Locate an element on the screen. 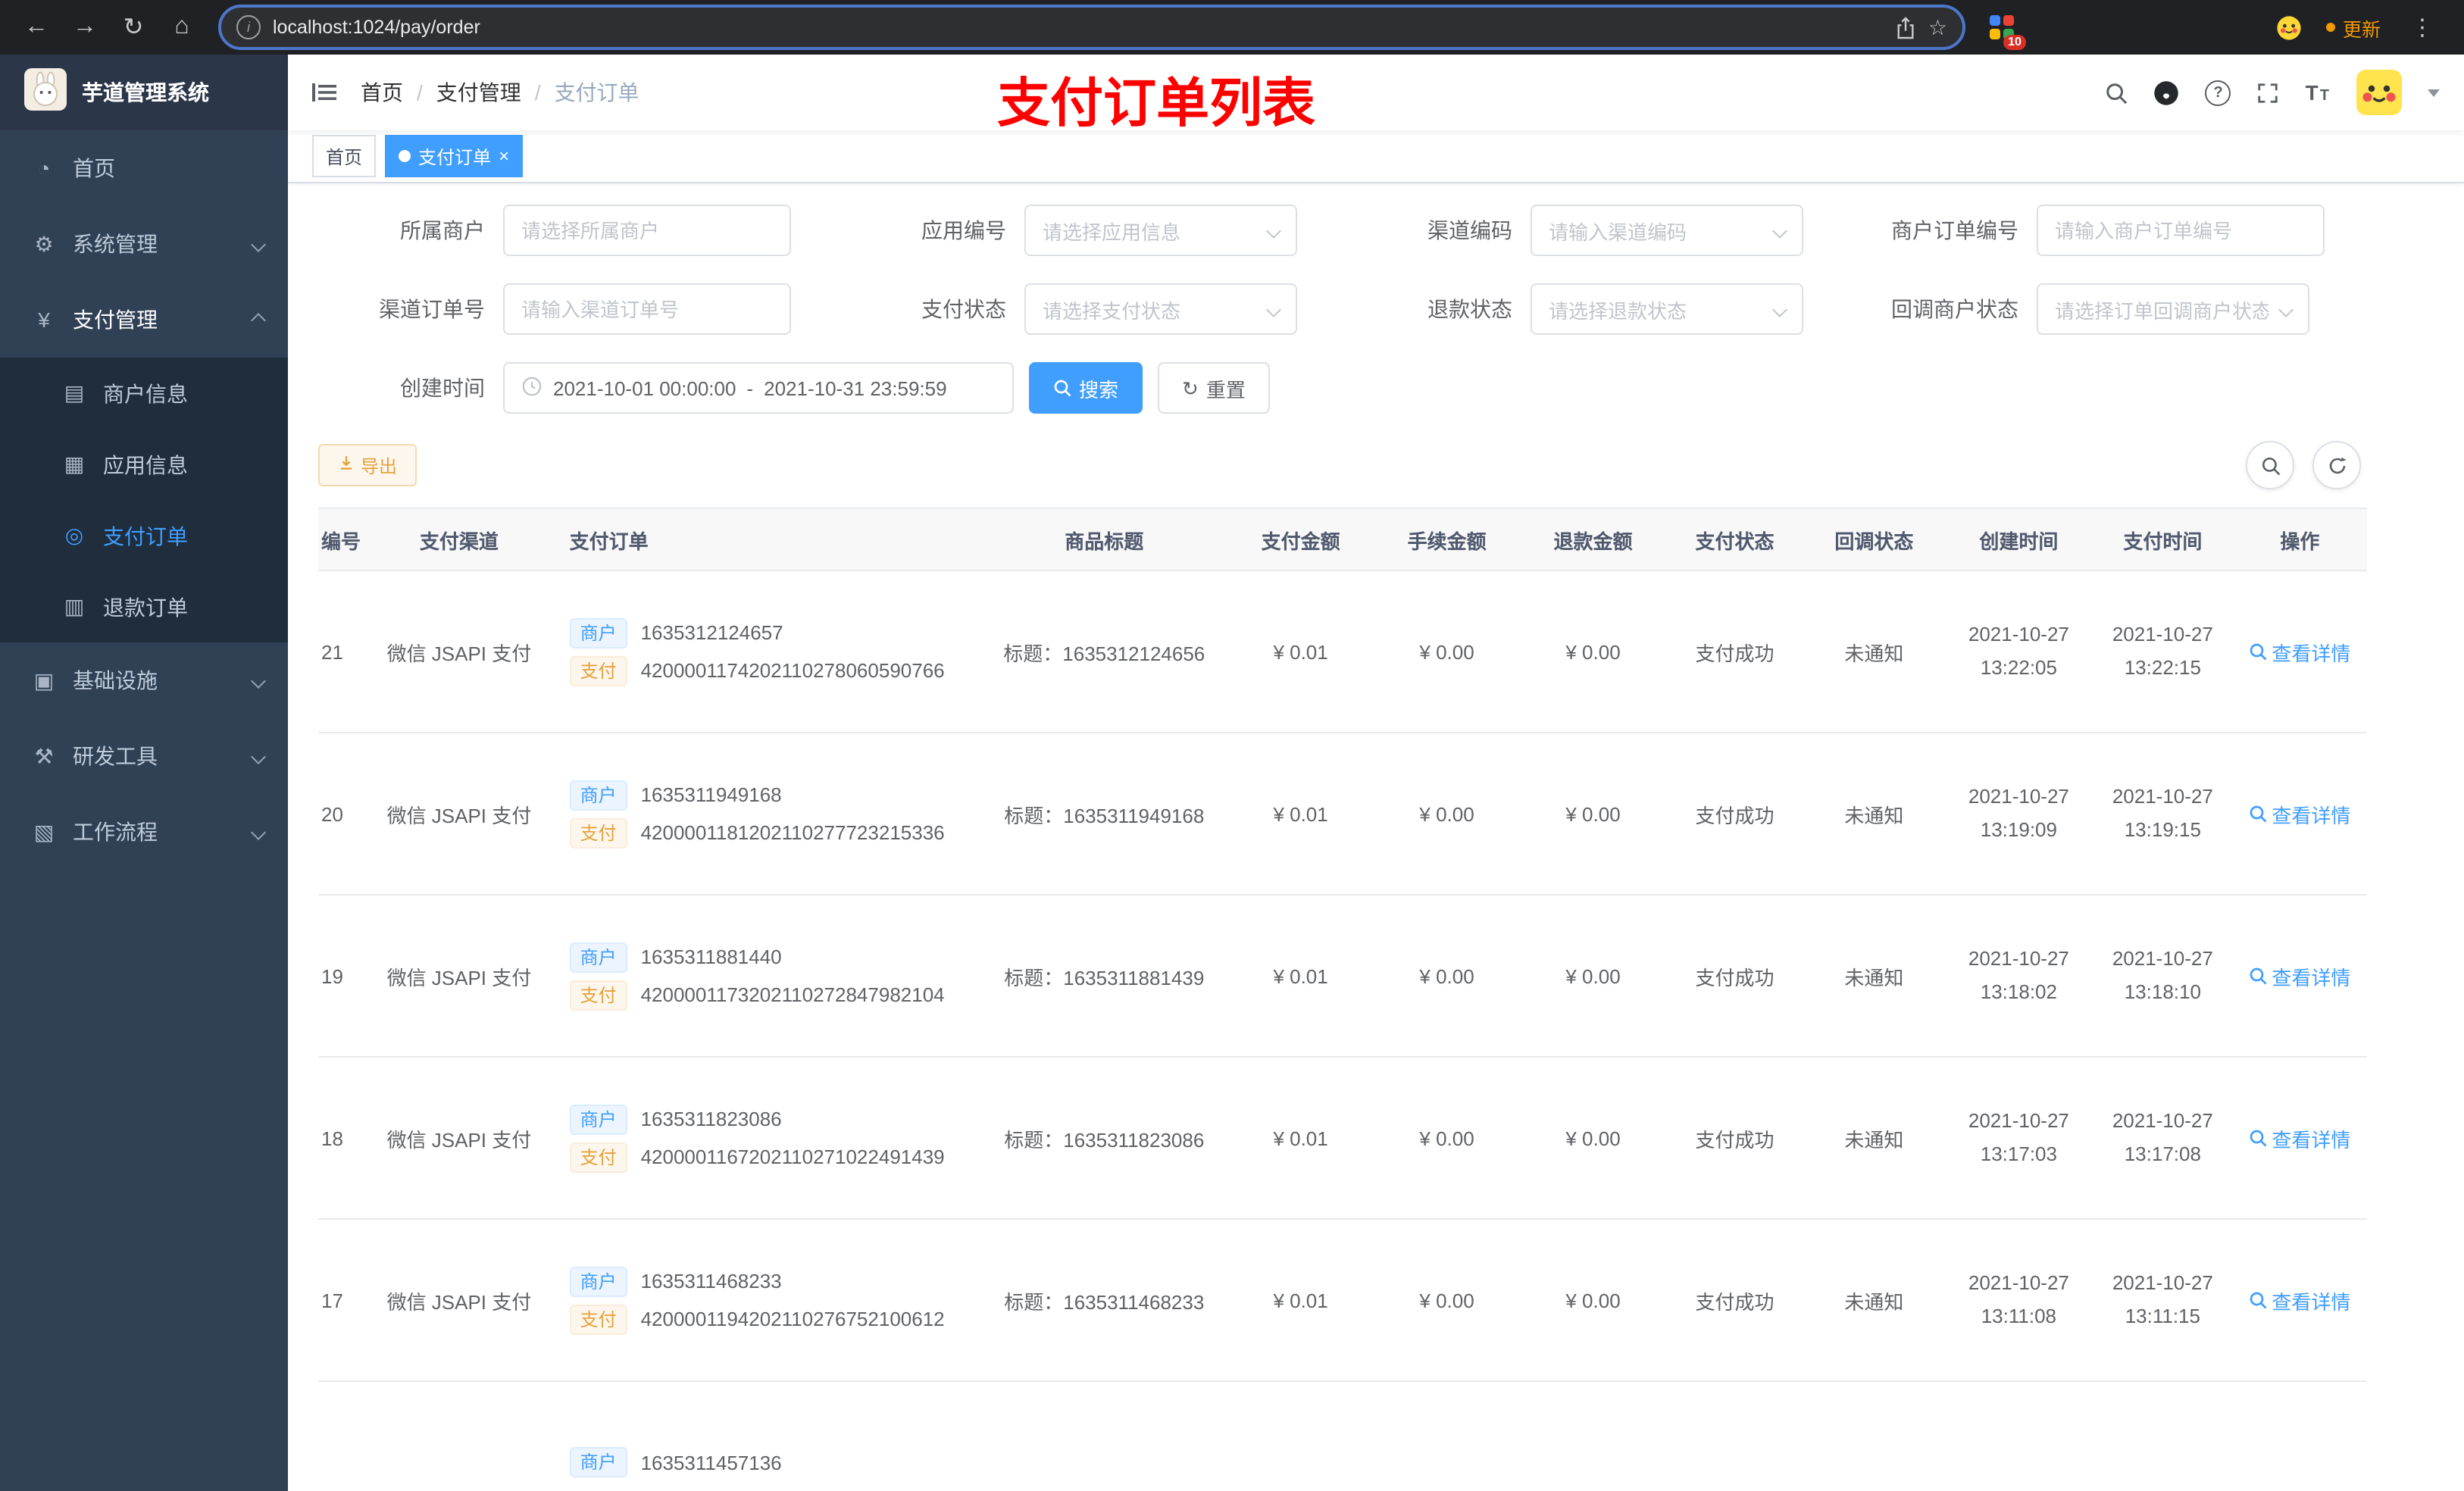 Image resolution: width=2464 pixels, height=1491 pixels. col-notify: 回调状态 is located at coordinates (1874, 539).